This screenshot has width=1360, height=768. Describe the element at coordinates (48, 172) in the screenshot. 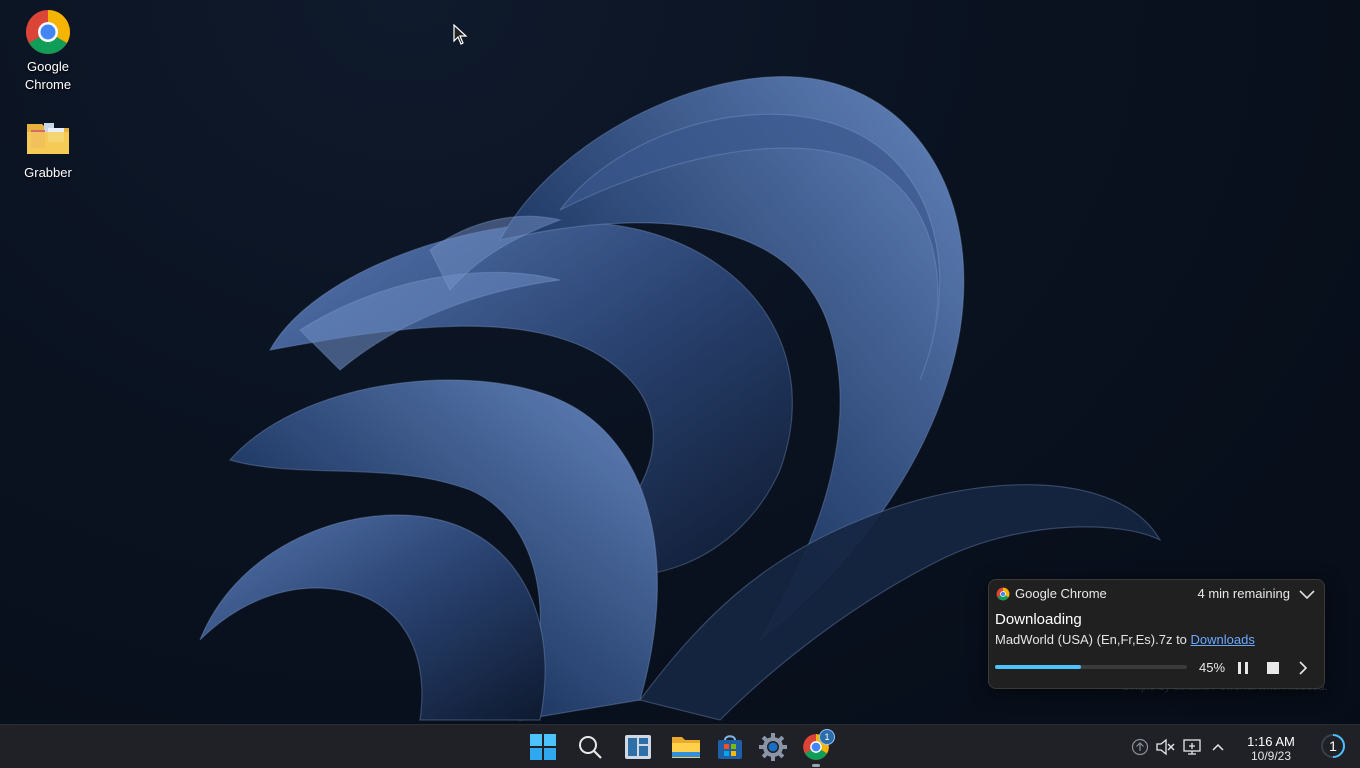

I see `desktop-icon-label: Grabber` at that location.